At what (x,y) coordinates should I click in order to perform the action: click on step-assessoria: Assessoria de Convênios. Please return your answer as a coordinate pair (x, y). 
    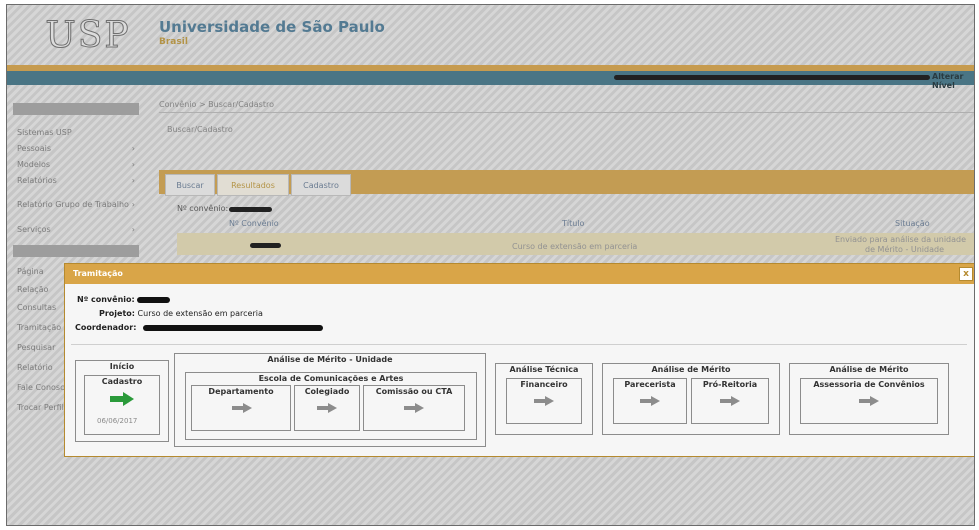
    Looking at the image, I should click on (869, 401).